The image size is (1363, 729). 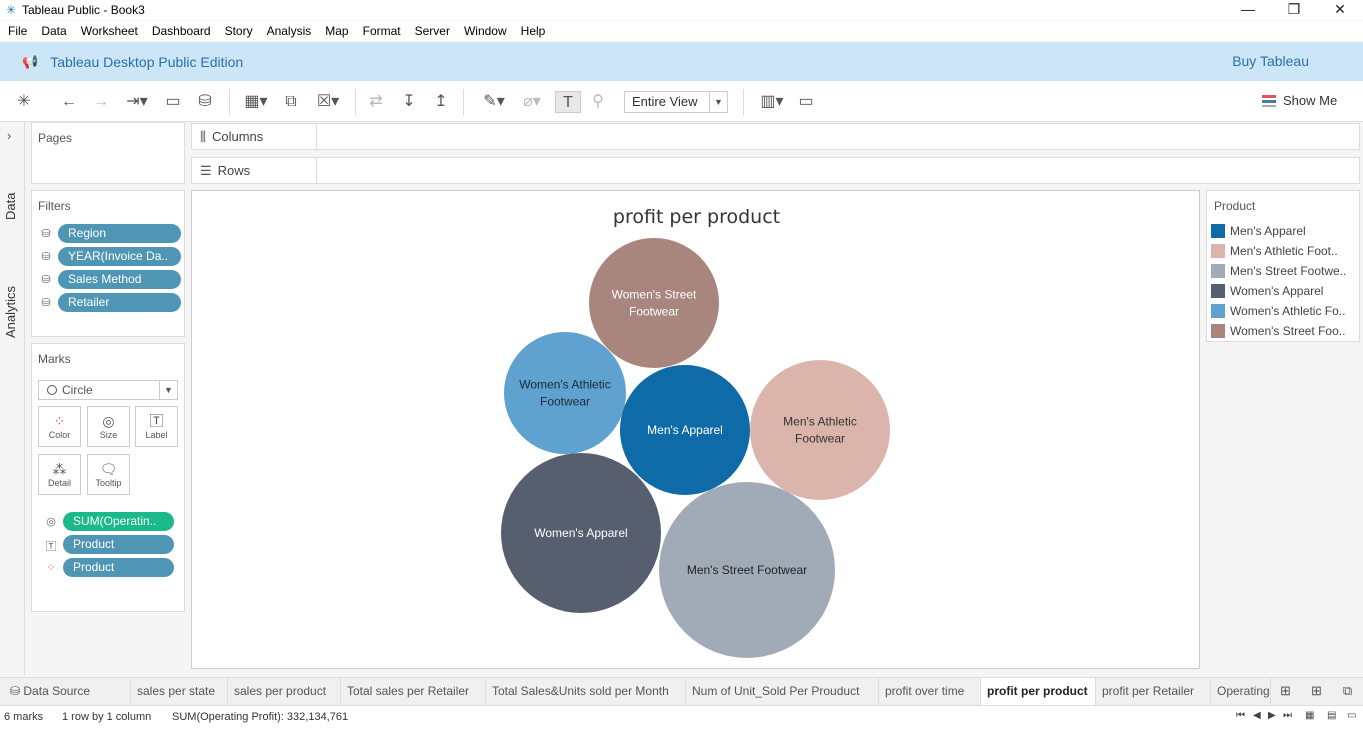 What do you see at coordinates (772, 102) in the screenshot?
I see `show-cards-icon: ▥▾` at bounding box center [772, 102].